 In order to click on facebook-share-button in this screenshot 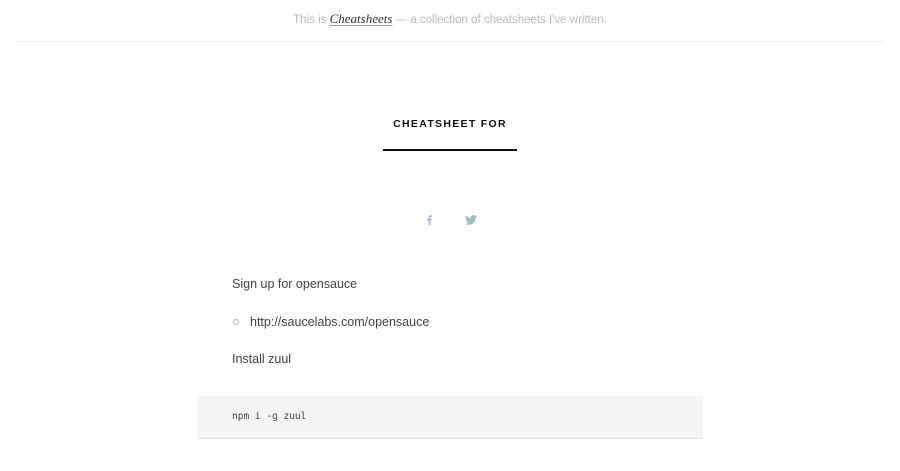, I will do `click(429, 220)`.